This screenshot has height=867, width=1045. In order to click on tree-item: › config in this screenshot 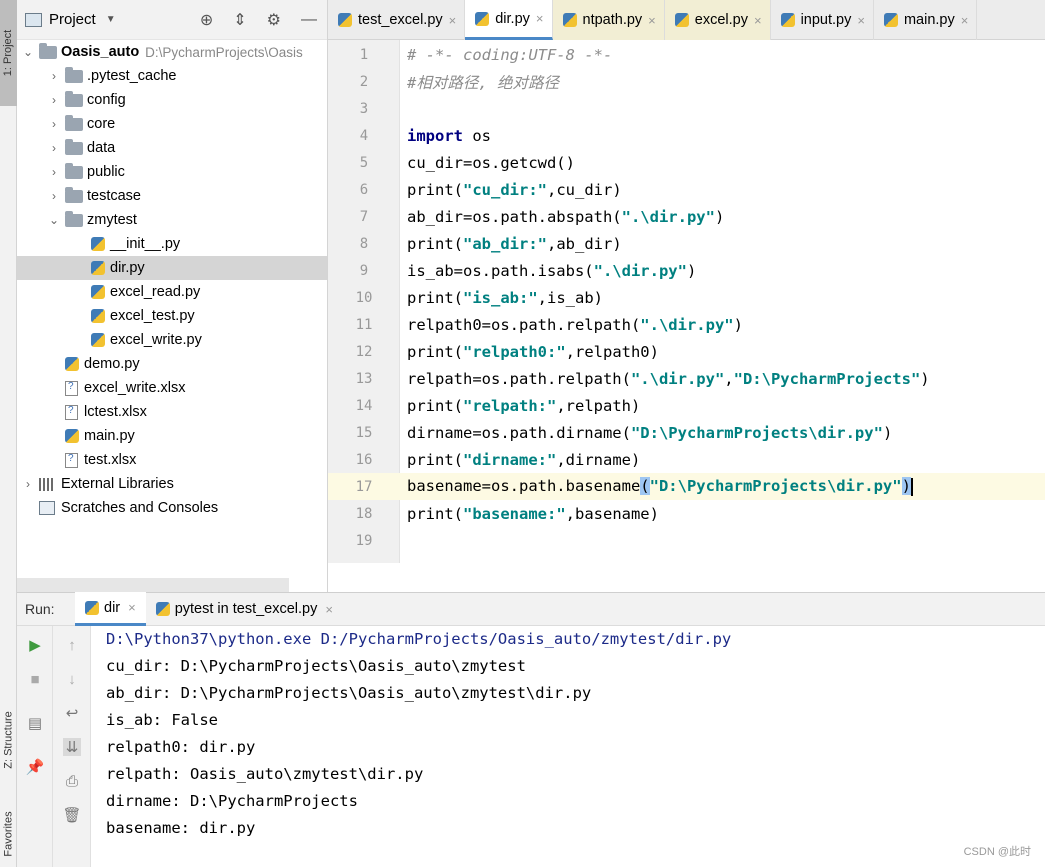, I will do `click(172, 100)`.